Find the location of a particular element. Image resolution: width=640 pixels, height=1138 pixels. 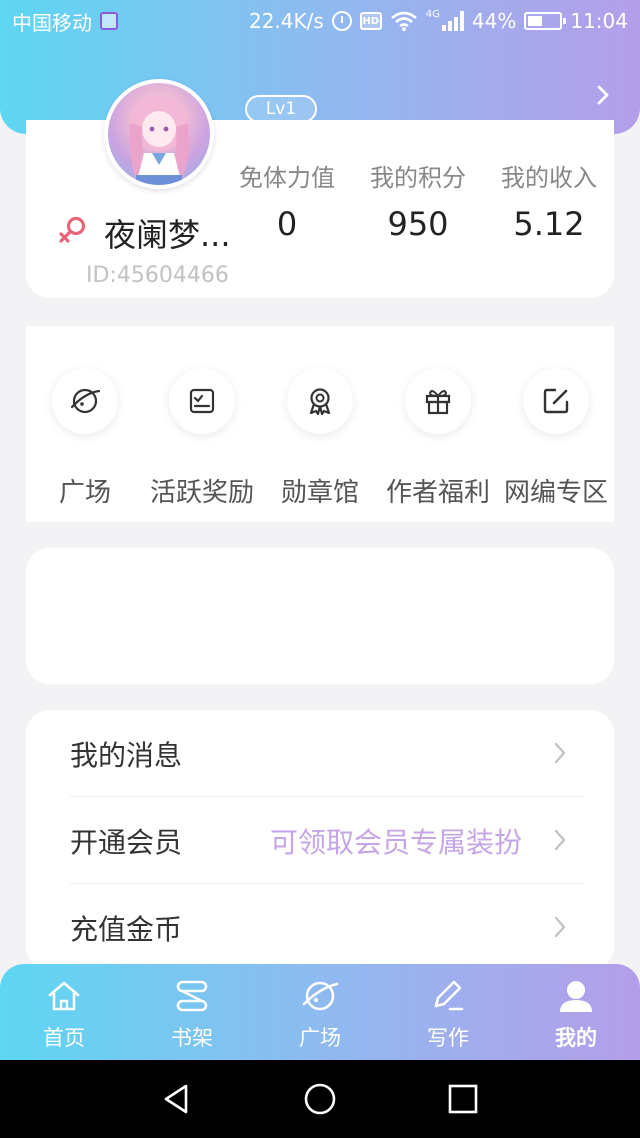

status-bar: 中国移动 22.4K/s HD 4G 44% 11:04 is located at coordinates (320, 21).